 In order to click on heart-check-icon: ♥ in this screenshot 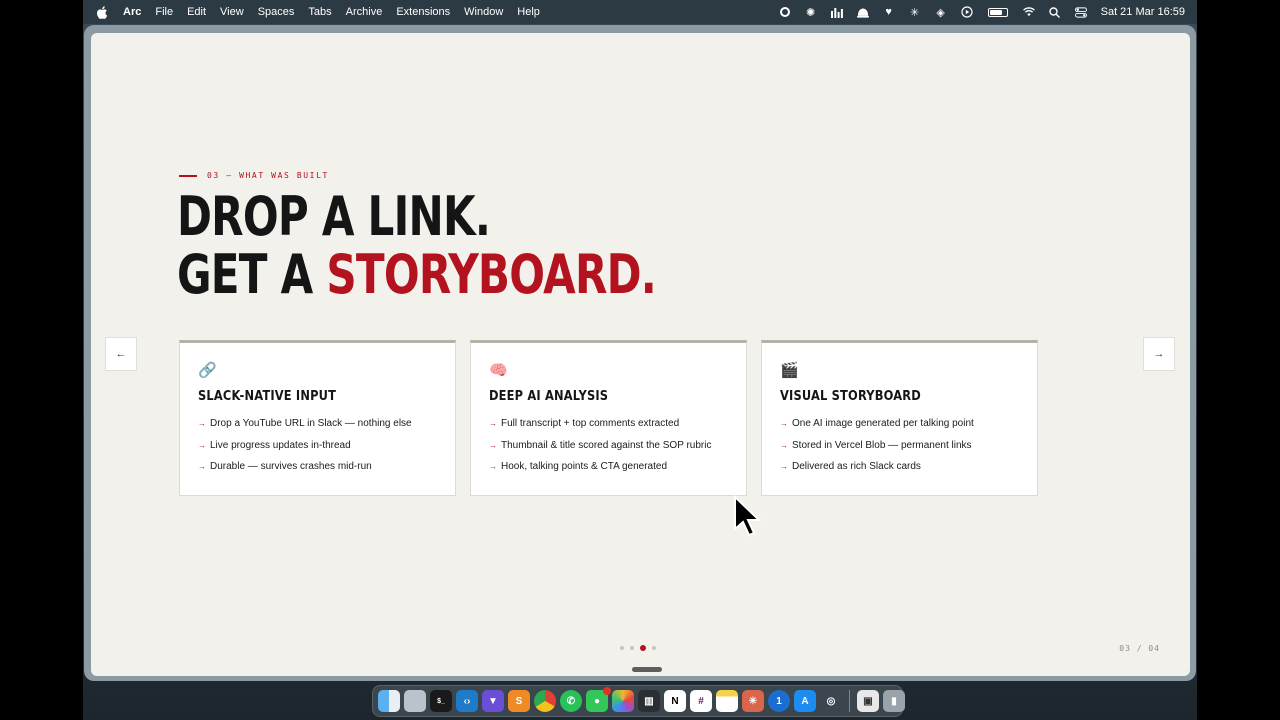, I will do `click(889, 12)`.